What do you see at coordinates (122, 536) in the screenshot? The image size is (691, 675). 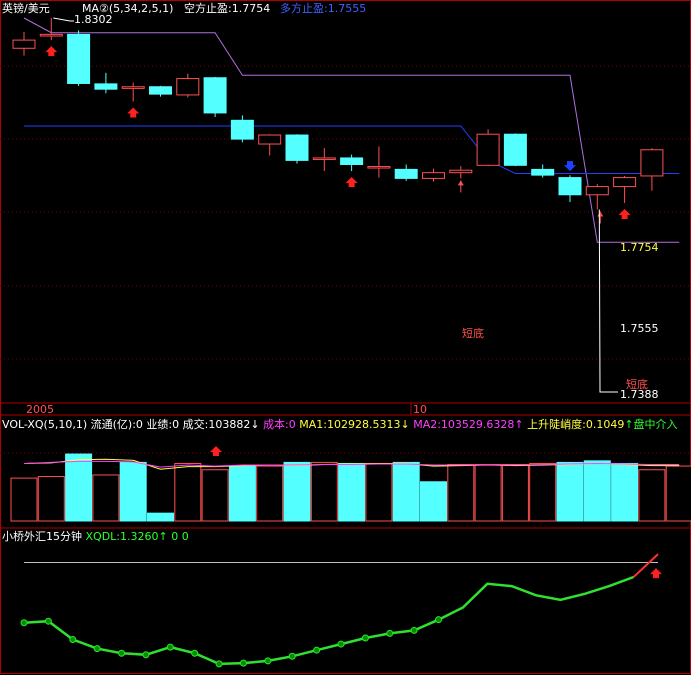 I see `indicator-xqdl: XQDL:1.3260` at bounding box center [122, 536].